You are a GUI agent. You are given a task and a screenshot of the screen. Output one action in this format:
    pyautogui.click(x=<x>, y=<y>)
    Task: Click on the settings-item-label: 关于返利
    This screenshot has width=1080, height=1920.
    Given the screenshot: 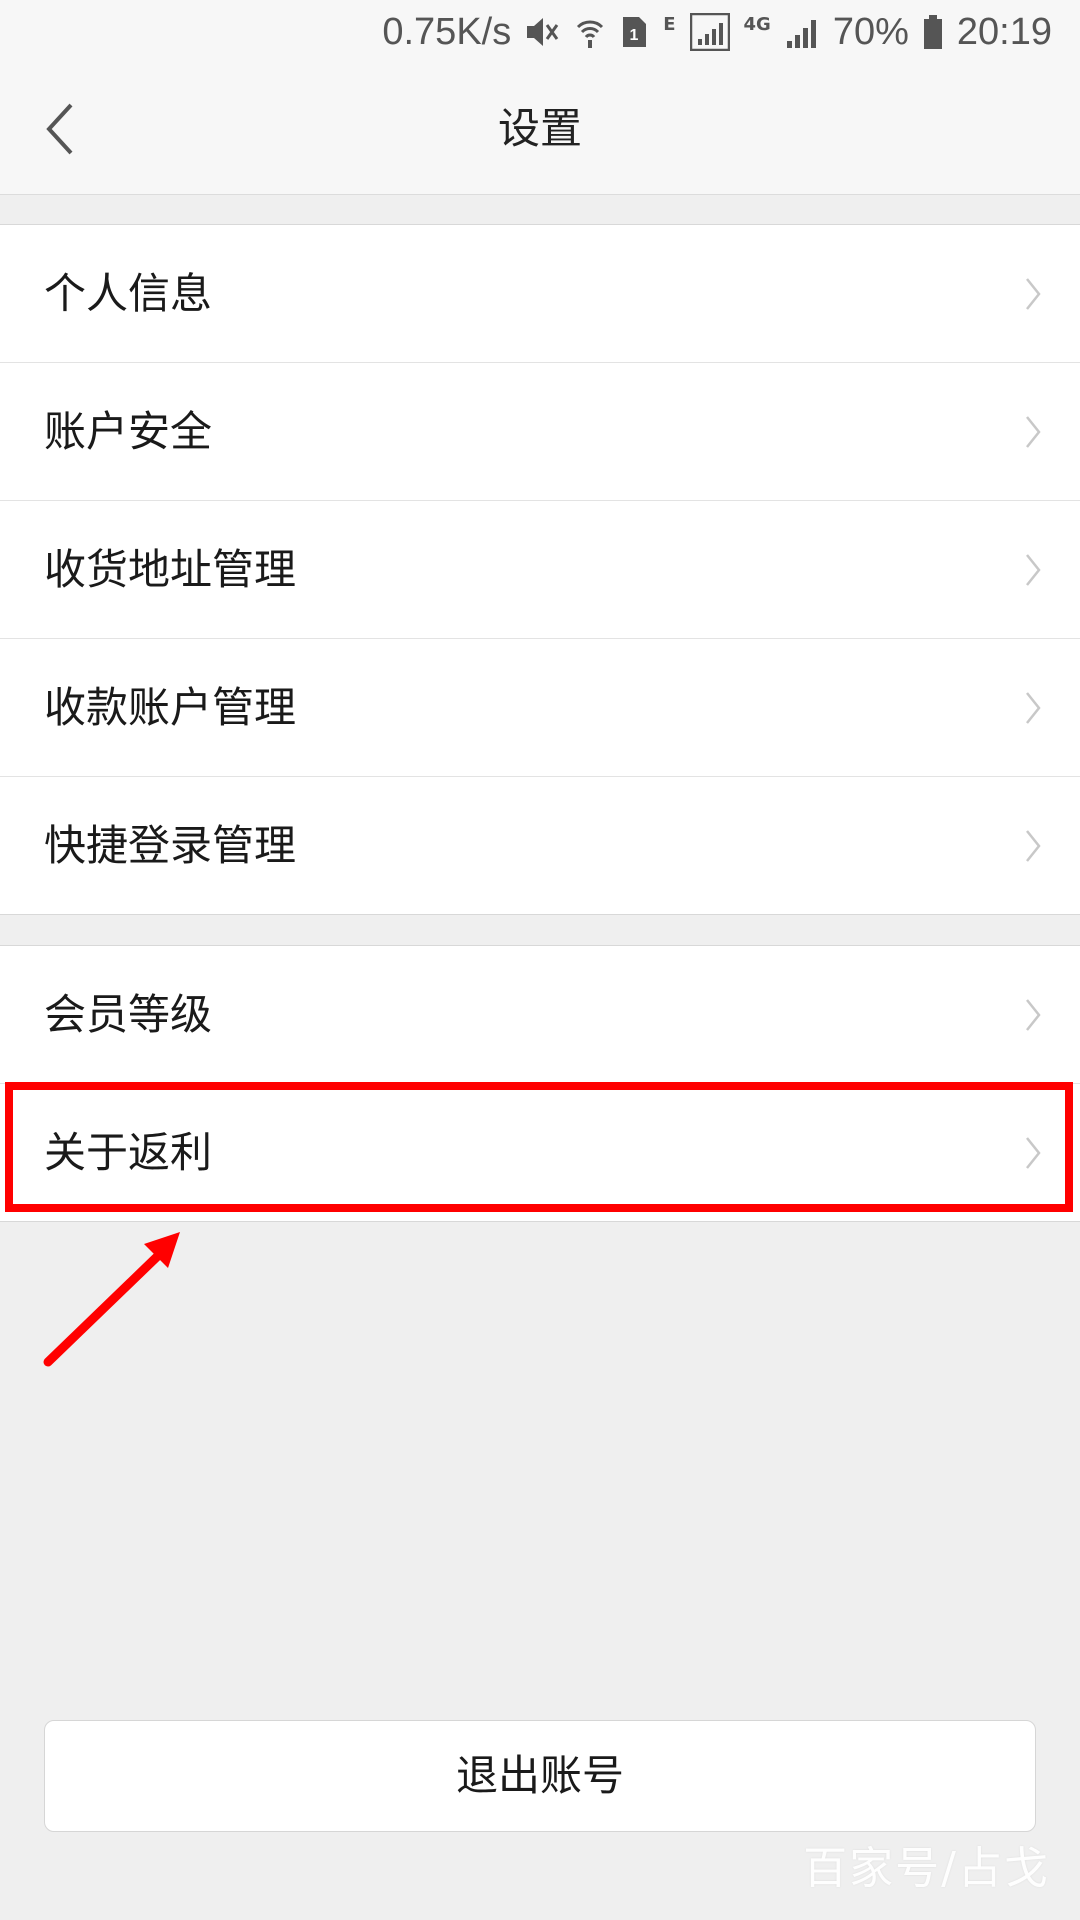 What is the action you would take?
    pyautogui.click(x=128, y=1152)
    